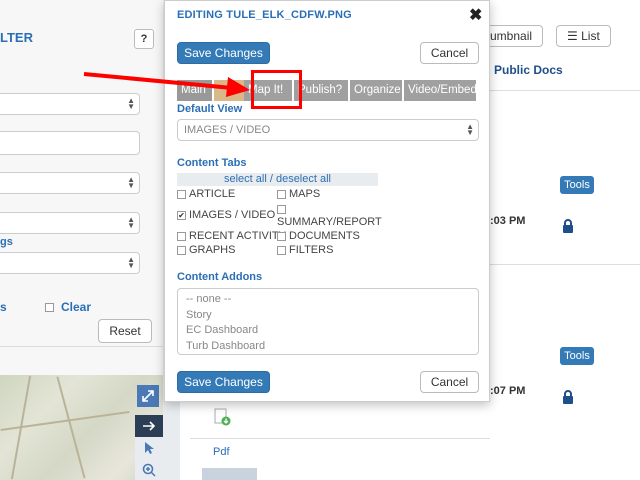 Image resolution: width=640 pixels, height=480 pixels. Describe the element at coordinates (227, 130) in the screenshot. I see `default-view-value: IMAGES / VIDEO` at that location.